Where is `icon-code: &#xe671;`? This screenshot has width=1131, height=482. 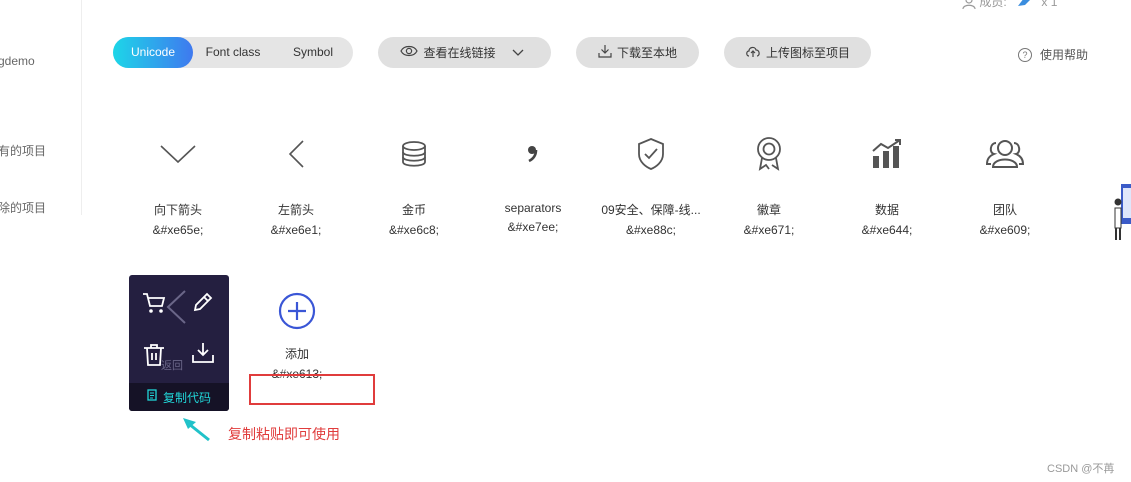
icon-code: &#xe671; is located at coordinates (769, 230).